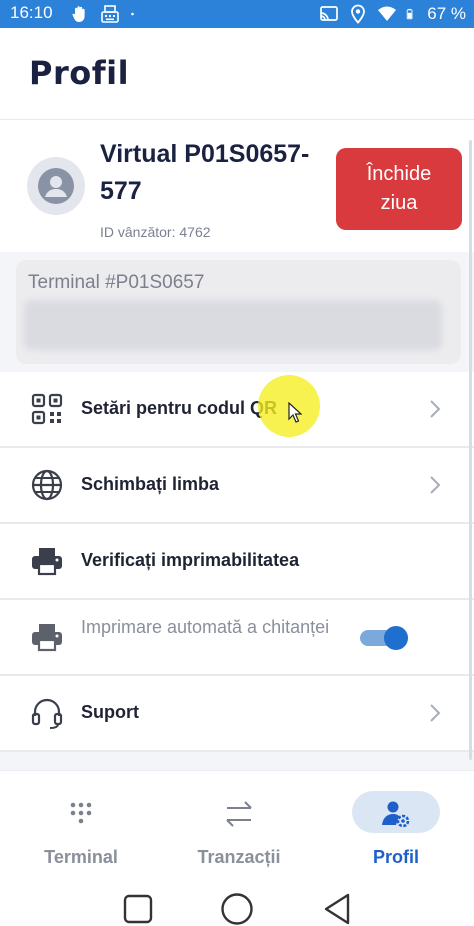  Describe the element at coordinates (233, 325) in the screenshot. I see `terminal-details-redacted` at that location.